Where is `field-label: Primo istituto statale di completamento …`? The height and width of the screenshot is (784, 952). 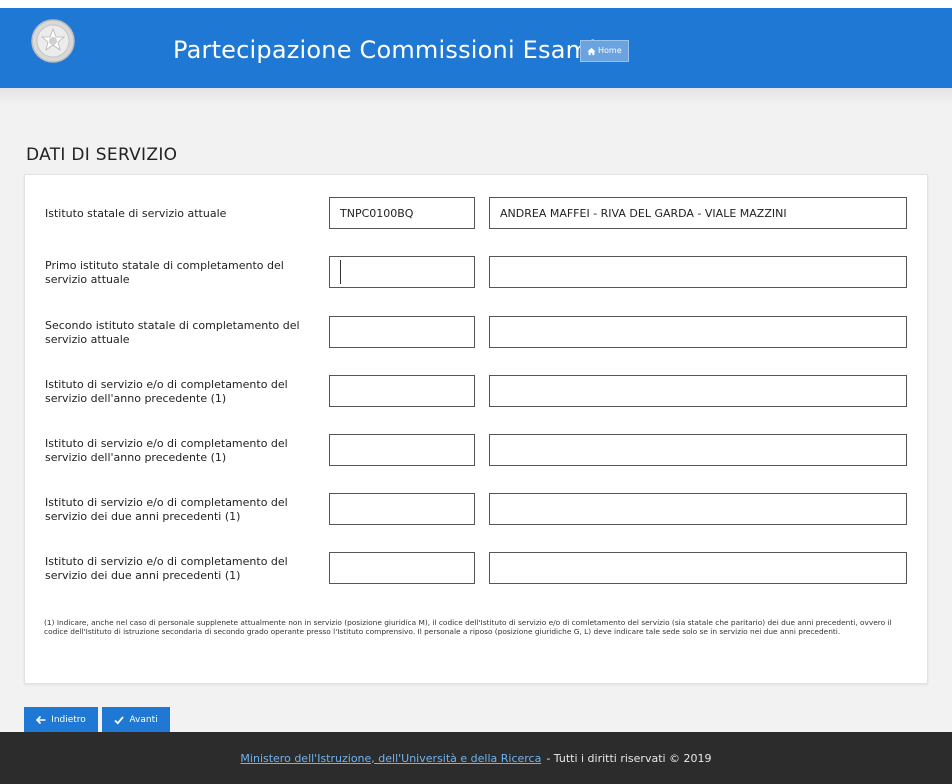
field-label: Primo istituto statale di completamento … is located at coordinates (164, 272).